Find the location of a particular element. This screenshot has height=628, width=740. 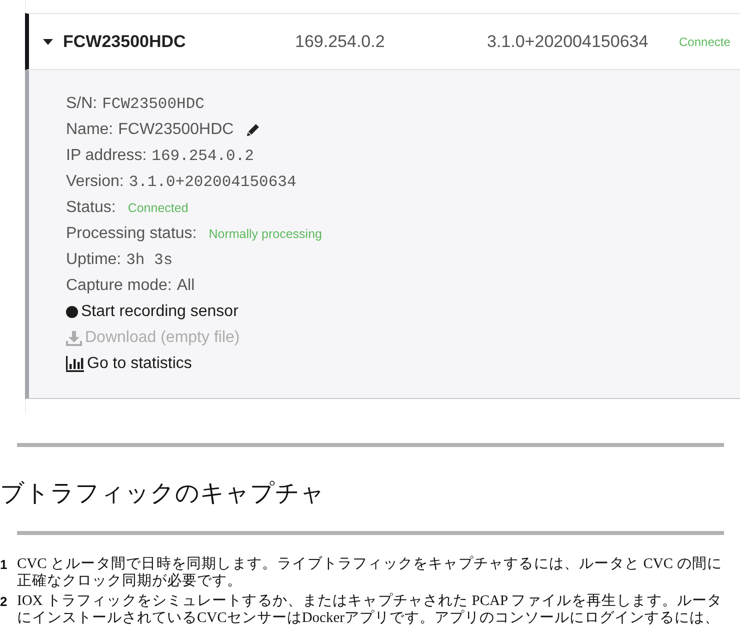

field-value: 169.254.0.2 is located at coordinates (203, 156).